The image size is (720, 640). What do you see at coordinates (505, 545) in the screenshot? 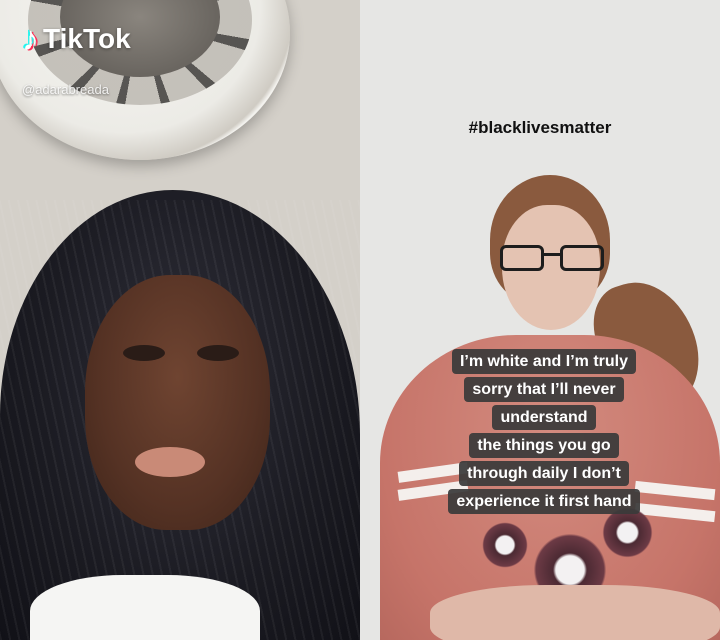
I see `flower-print` at bounding box center [505, 545].